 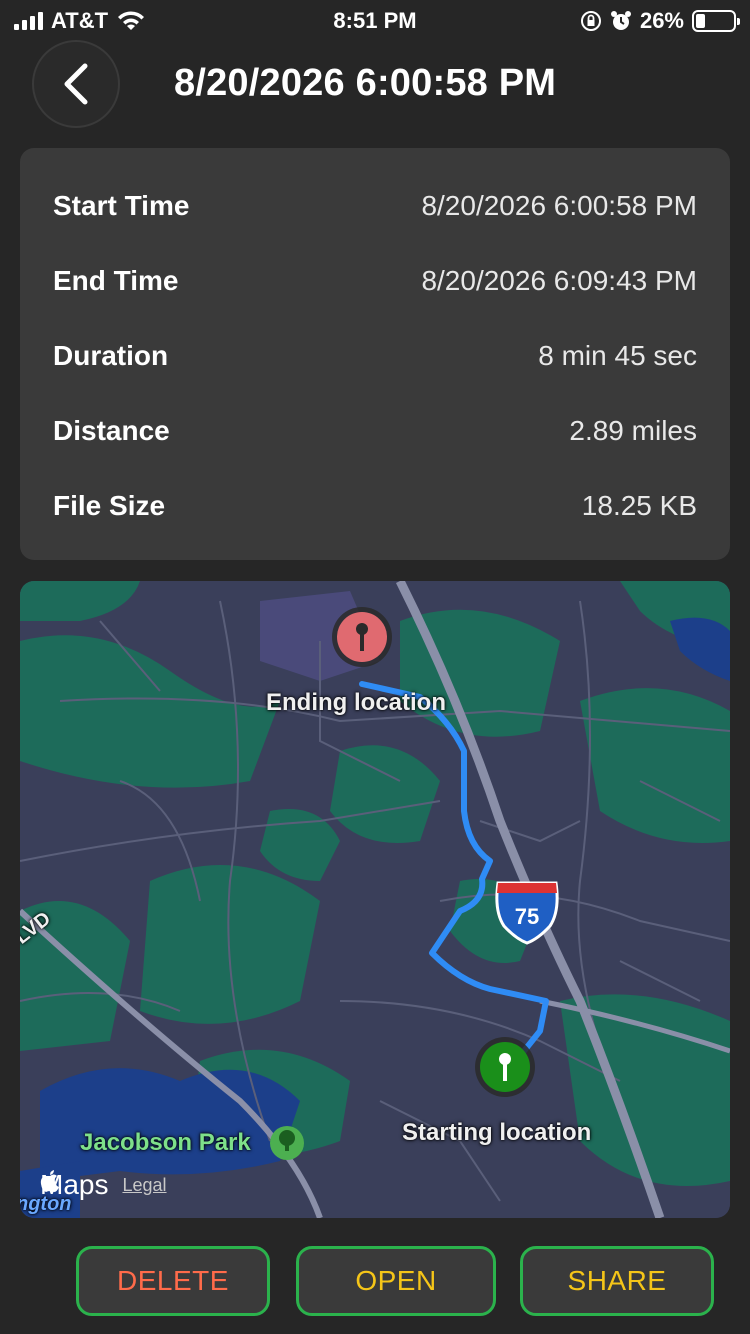 I want to click on battery-icon, so click(x=716, y=21).